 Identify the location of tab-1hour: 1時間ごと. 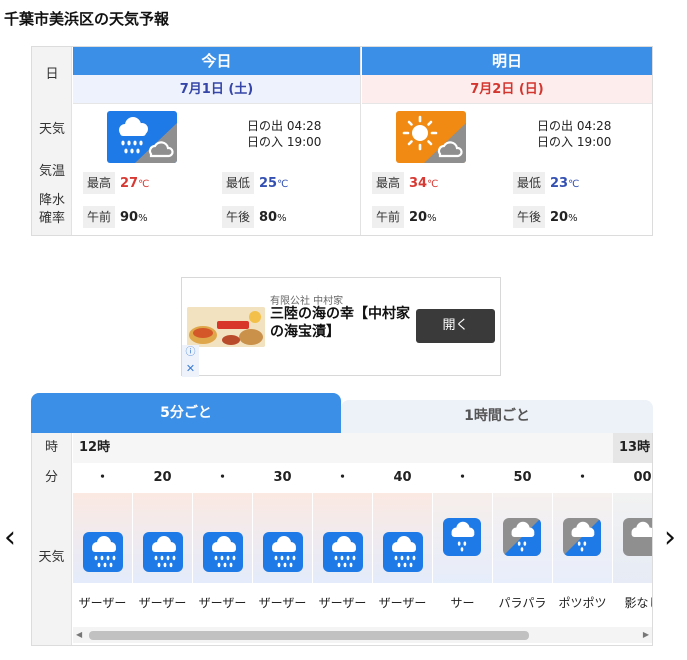
(497, 416).